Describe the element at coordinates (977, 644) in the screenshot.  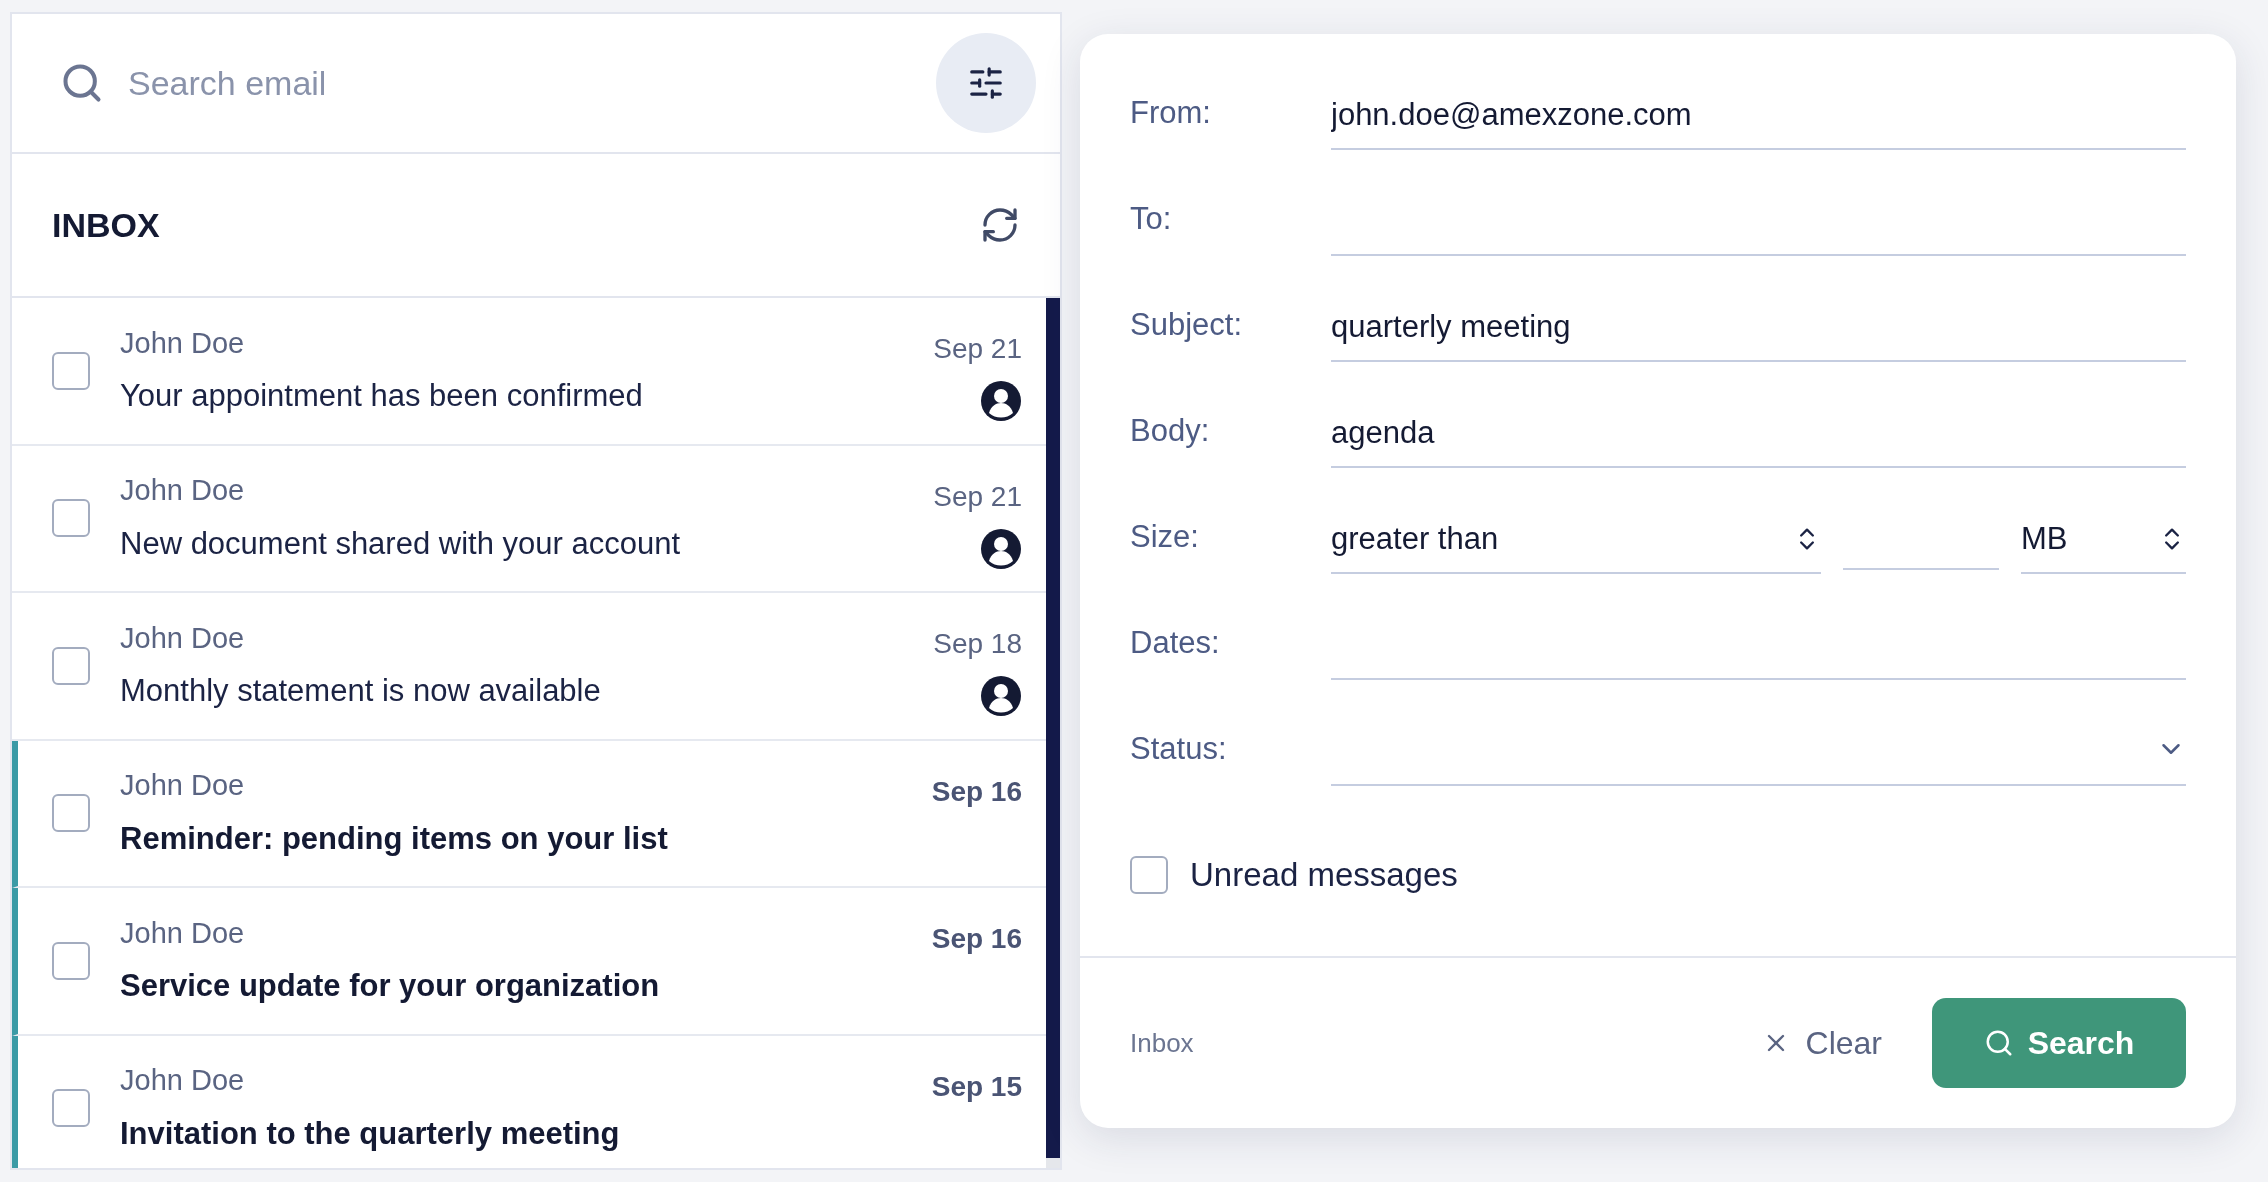
I see `email-date: Sep 18` at that location.